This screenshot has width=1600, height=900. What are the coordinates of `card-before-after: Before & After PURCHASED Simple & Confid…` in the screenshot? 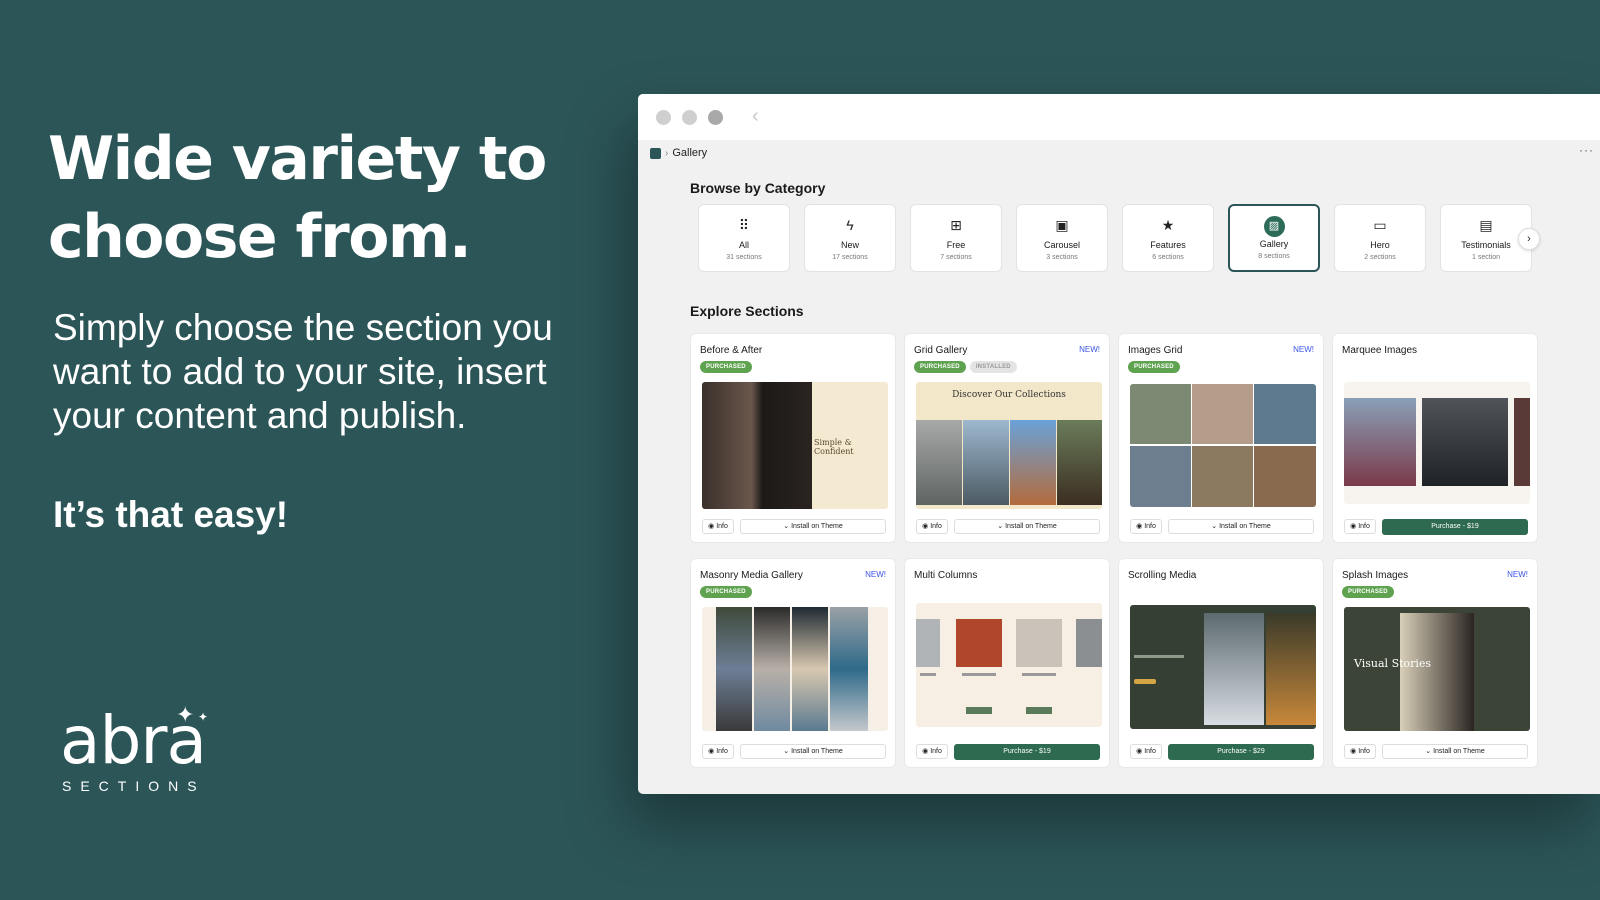 It's located at (793, 438).